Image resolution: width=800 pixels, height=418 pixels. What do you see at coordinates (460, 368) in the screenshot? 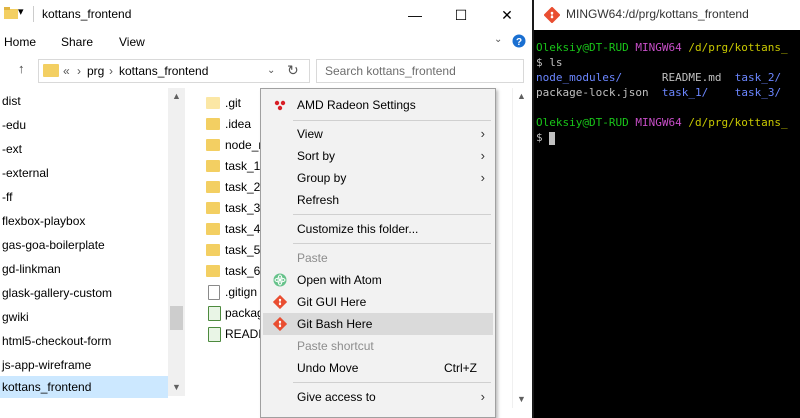
I see `menu-item-shortcut: Ctrl+Z` at bounding box center [460, 368].